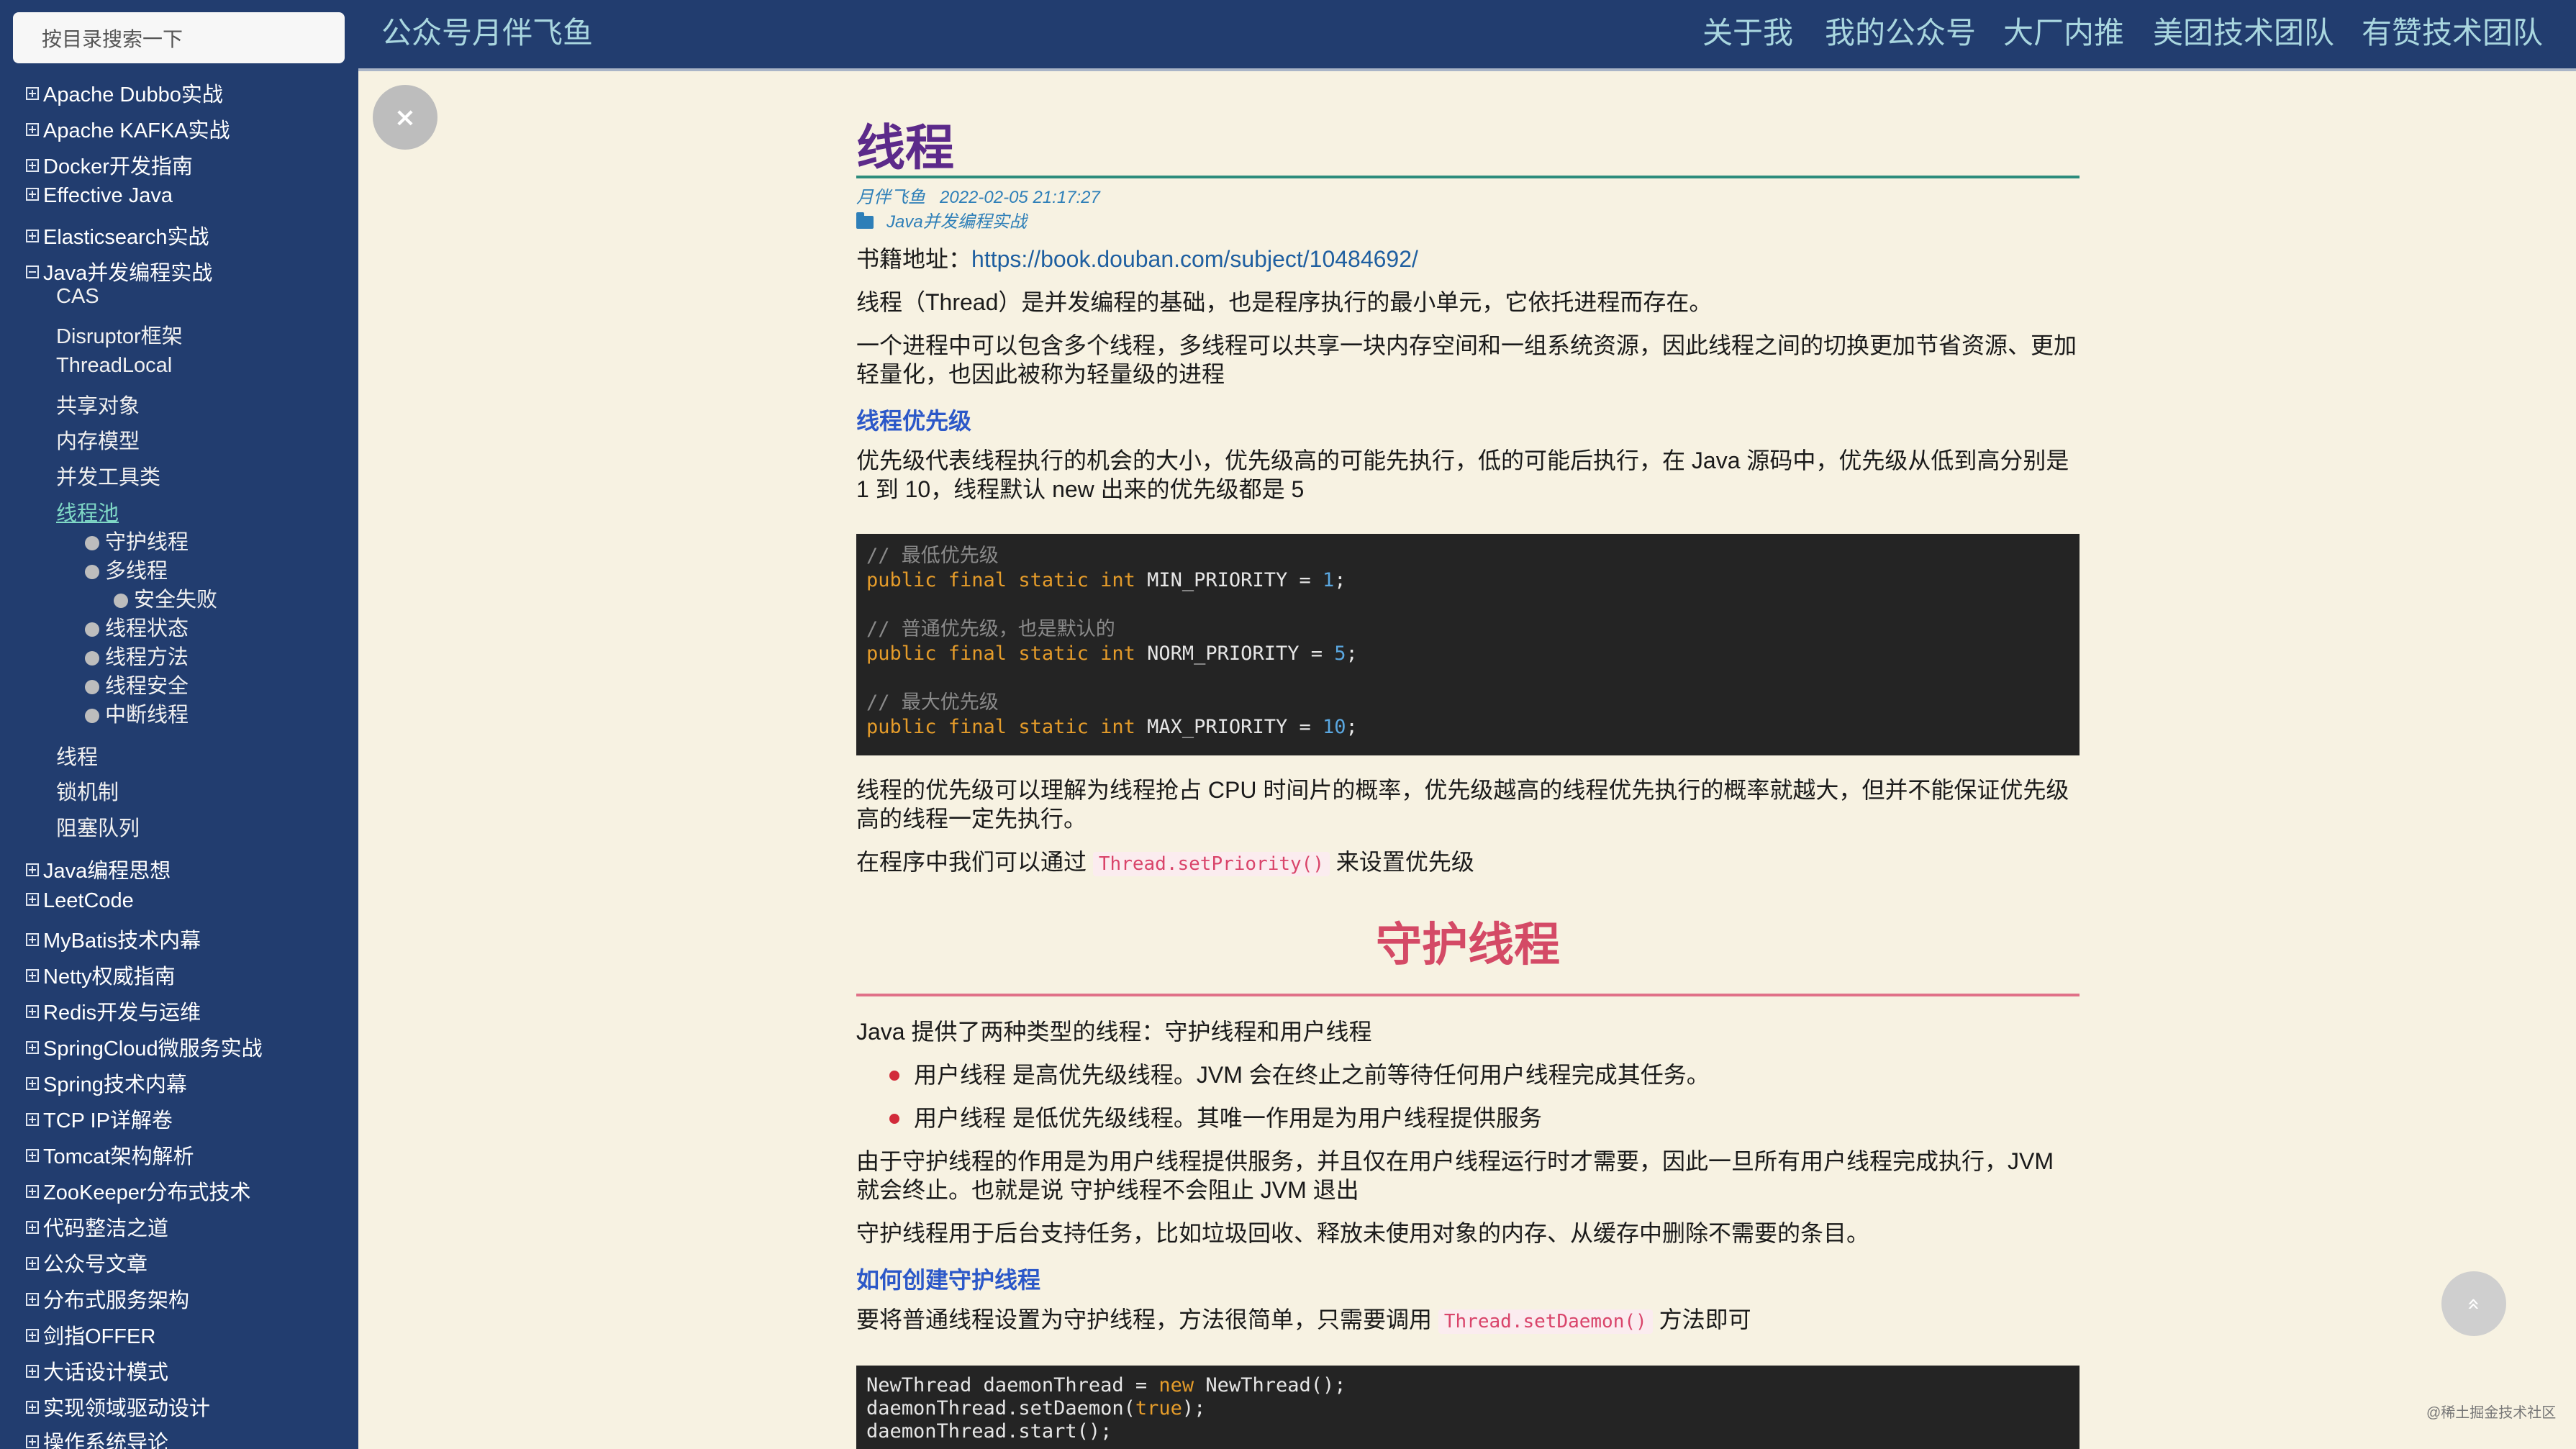 The width and height of the screenshot is (2576, 1449). What do you see at coordinates (1468, 945) in the screenshot?
I see `section-heading-daemon-thread: 守护线程` at bounding box center [1468, 945].